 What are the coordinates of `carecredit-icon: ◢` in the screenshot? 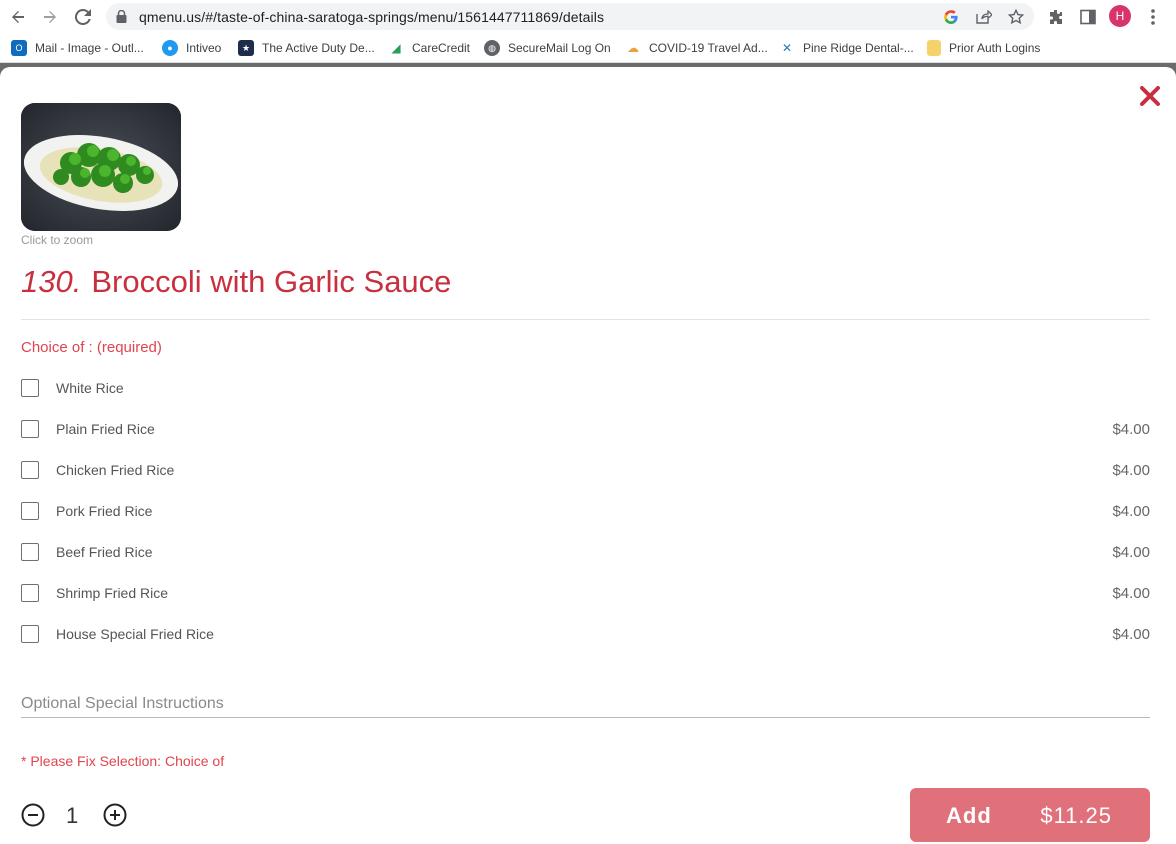 It's located at (396, 48).